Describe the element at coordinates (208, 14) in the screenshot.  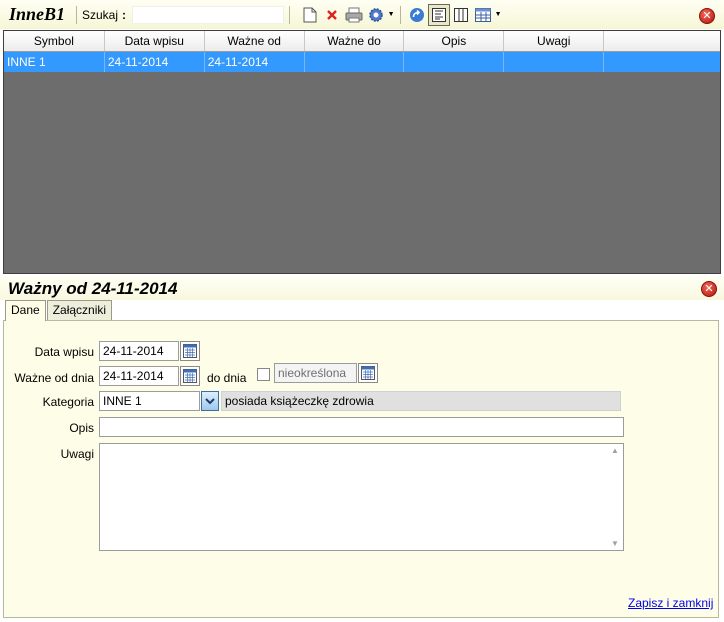
I see `search-input` at that location.